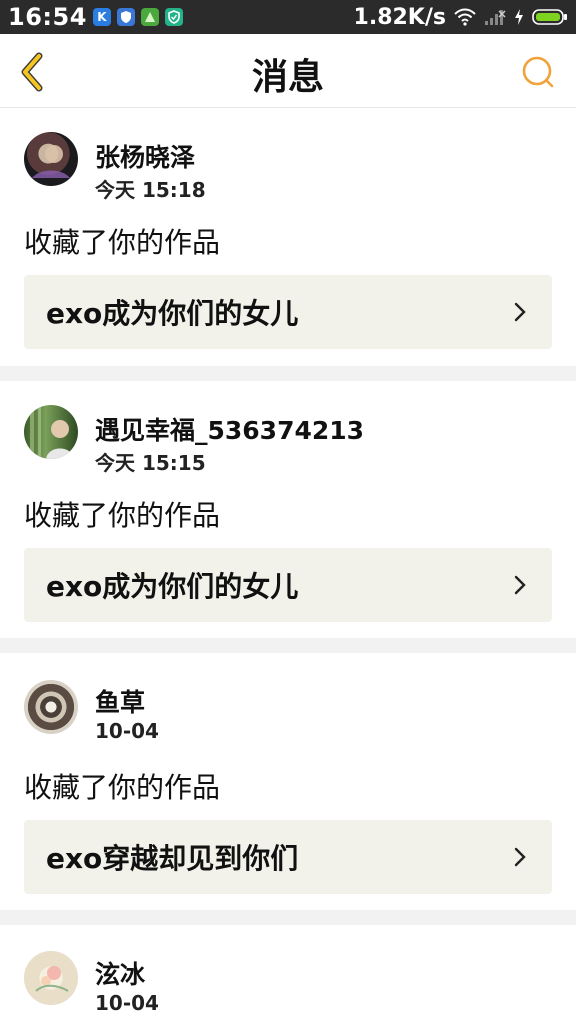 The width and height of the screenshot is (576, 1024). Describe the element at coordinates (150, 463) in the screenshot. I see `message-time: 今天 15:15` at that location.